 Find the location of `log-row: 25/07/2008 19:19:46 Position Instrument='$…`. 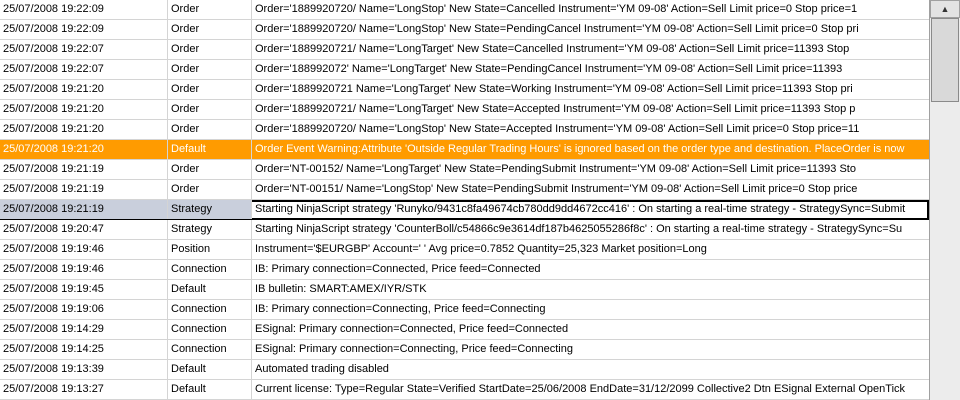

log-row: 25/07/2008 19:19:46 Position Instrument='$… is located at coordinates (464, 250).